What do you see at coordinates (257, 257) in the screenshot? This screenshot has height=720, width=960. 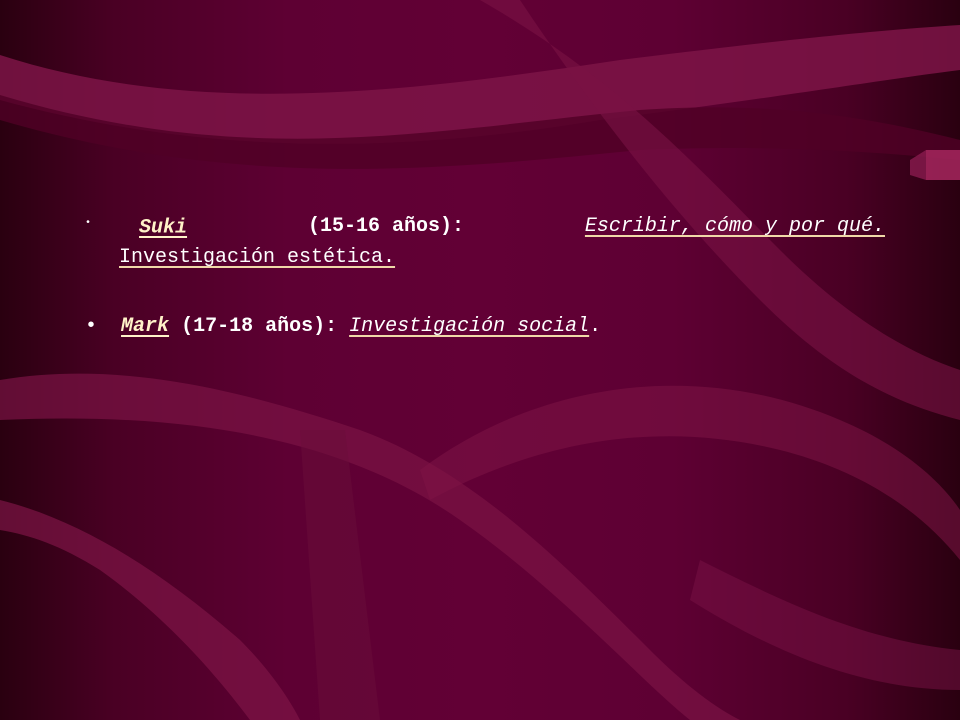 I see `topic-link-continuation: Investigación estética.` at bounding box center [257, 257].